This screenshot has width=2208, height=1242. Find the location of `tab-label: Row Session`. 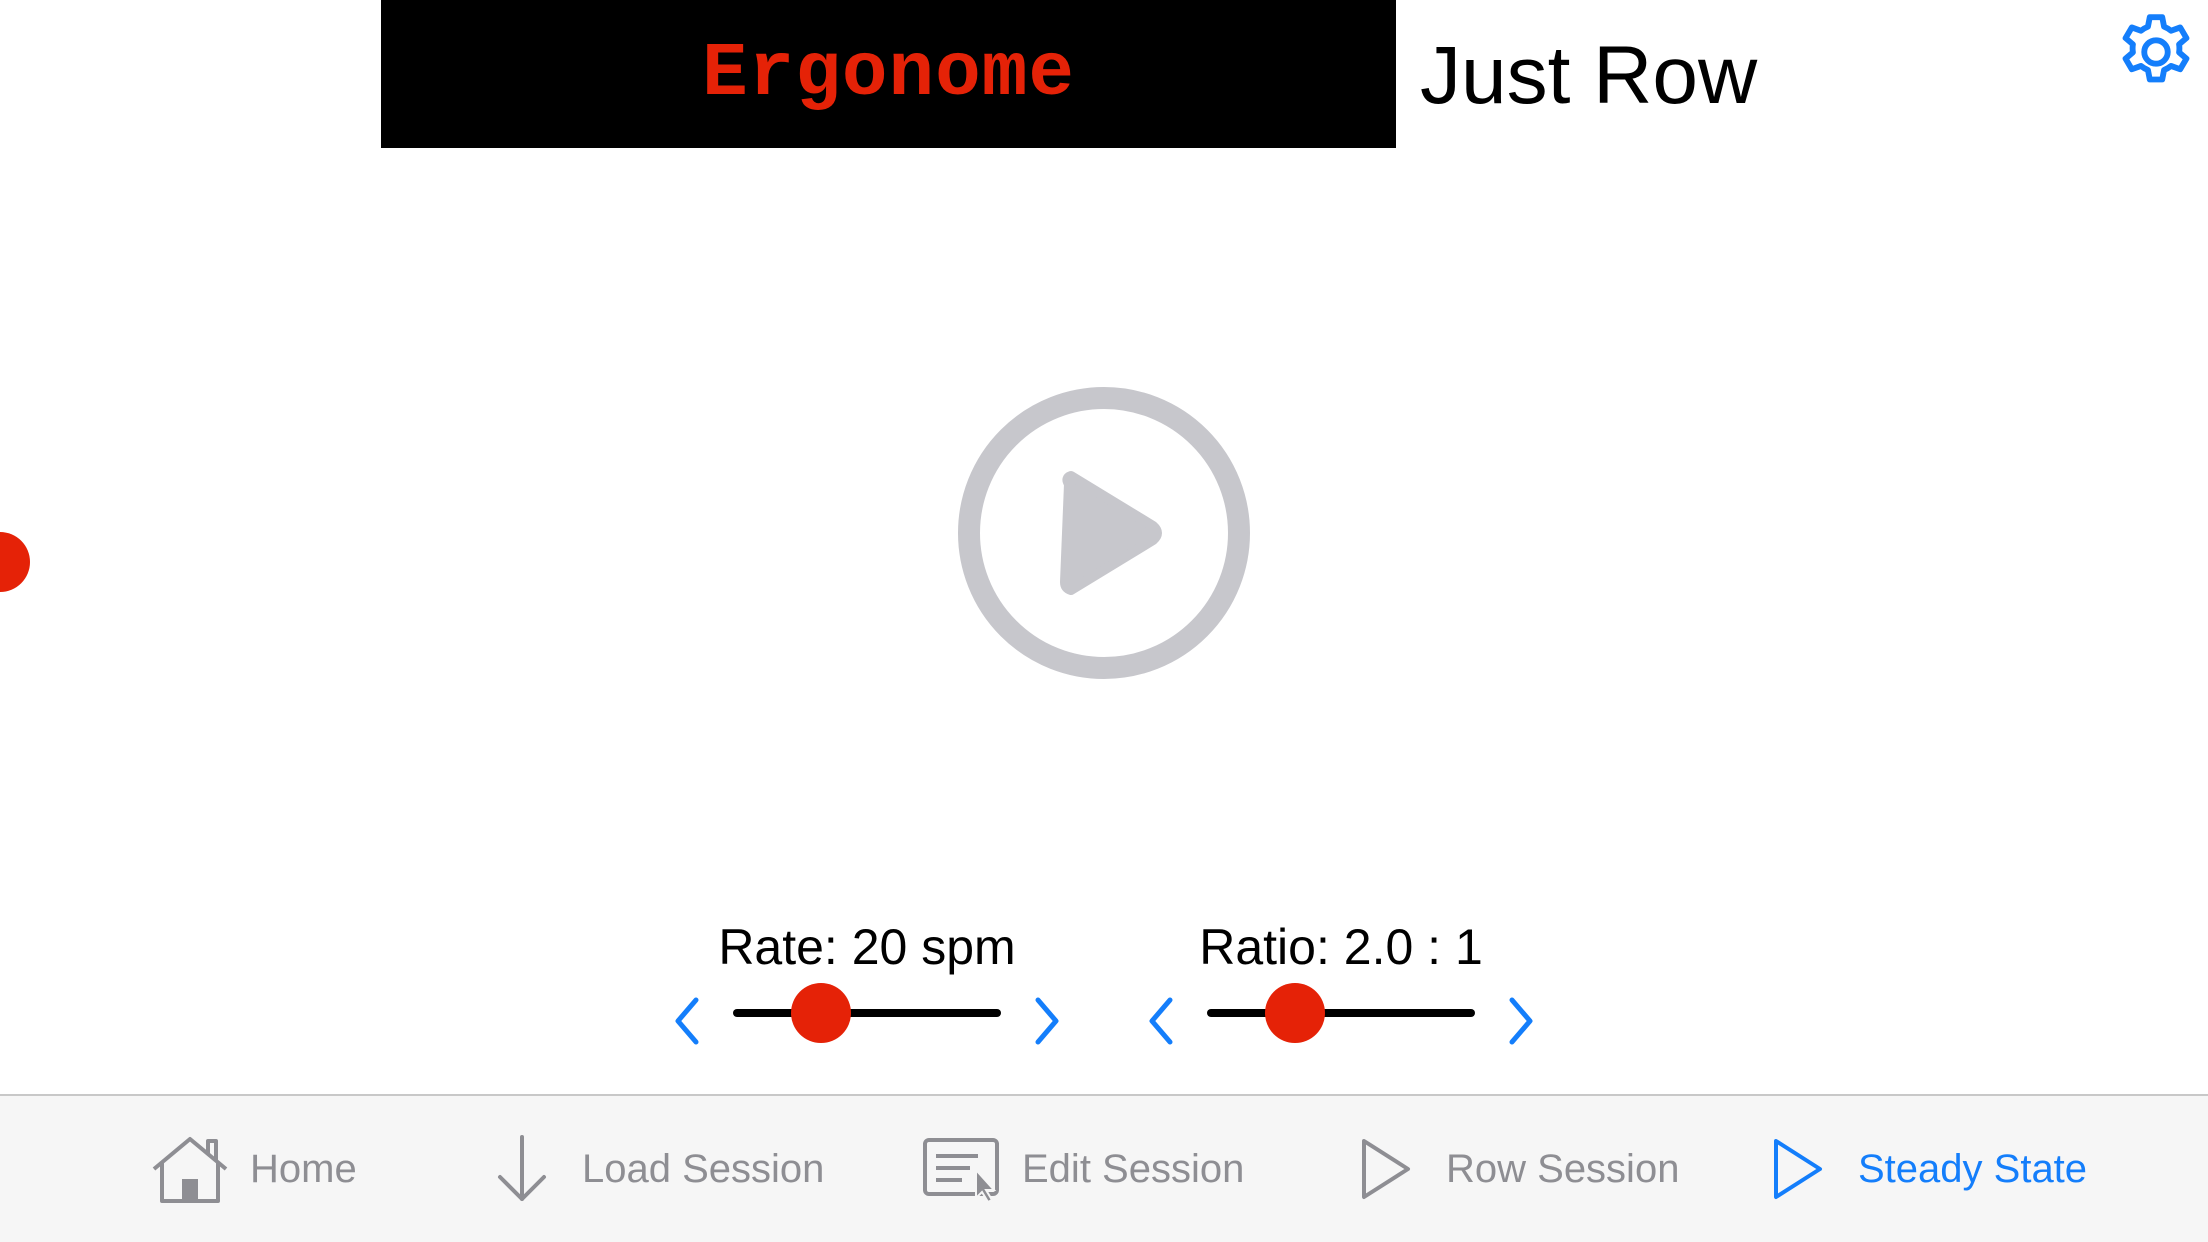

tab-label: Row Session is located at coordinates (1563, 1168).